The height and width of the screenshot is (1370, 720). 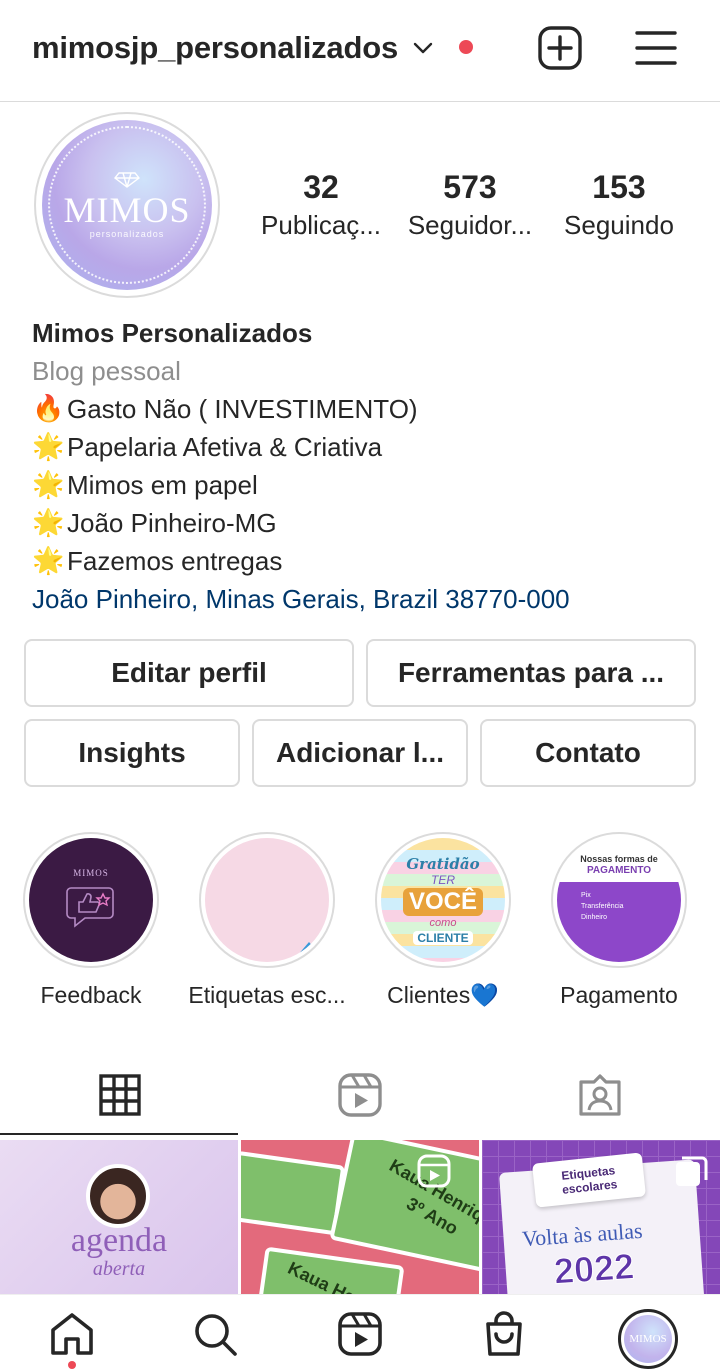 What do you see at coordinates (48, 409) in the screenshot?
I see `fire-icon: 🔥` at bounding box center [48, 409].